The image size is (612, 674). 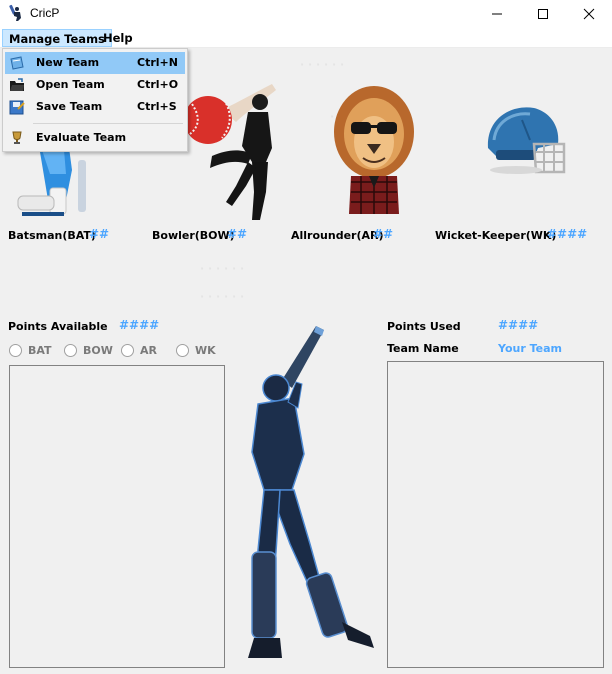 I want to click on maximize-icon, so click(x=543, y=13).